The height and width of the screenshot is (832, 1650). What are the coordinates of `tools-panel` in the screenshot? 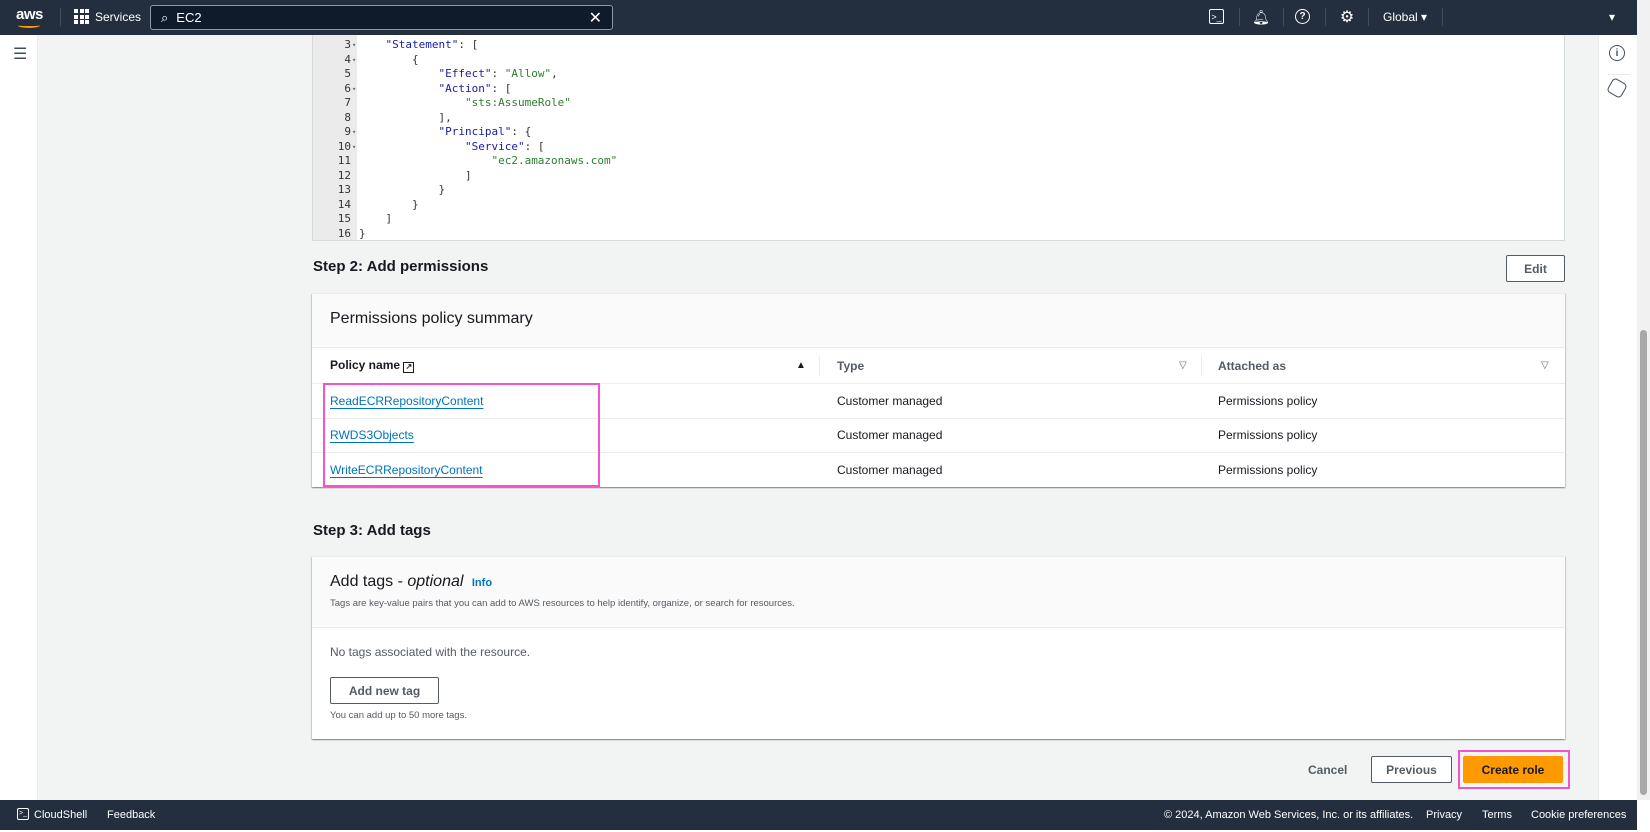 It's located at (1617, 417).